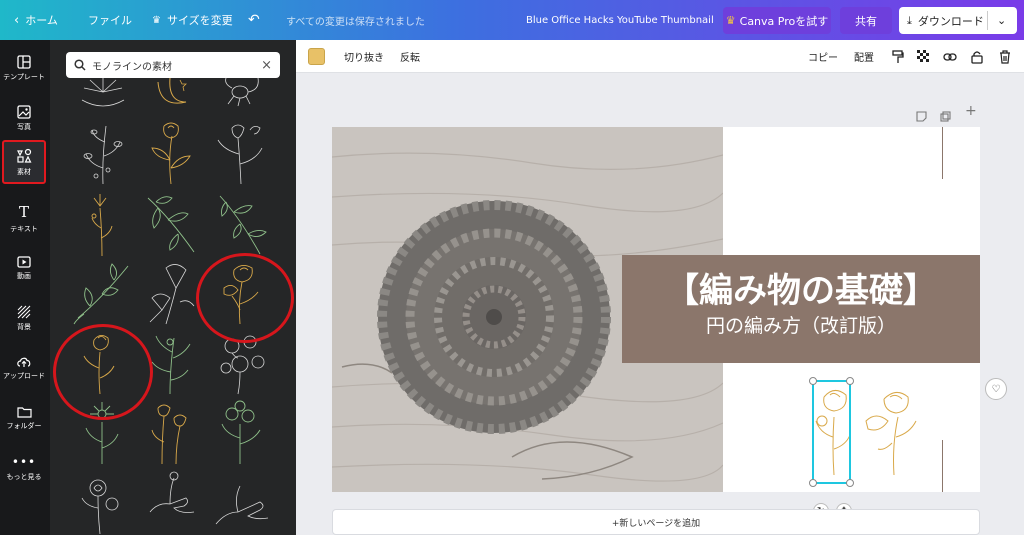 This screenshot has height=535, width=1024. Describe the element at coordinates (823, 56) in the screenshot. I see `copy-button: コピー` at that location.